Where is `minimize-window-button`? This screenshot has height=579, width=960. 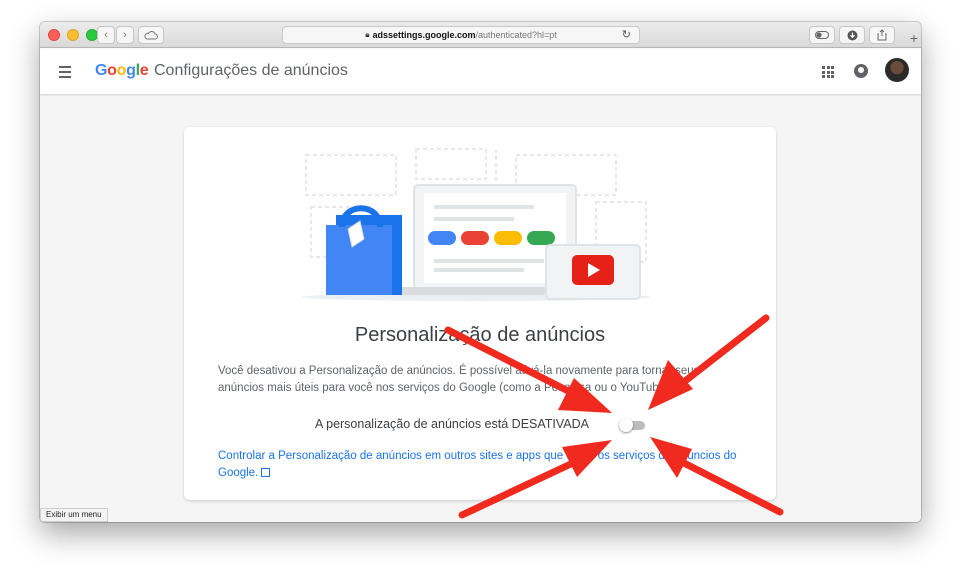
minimize-window-button is located at coordinates (73, 35).